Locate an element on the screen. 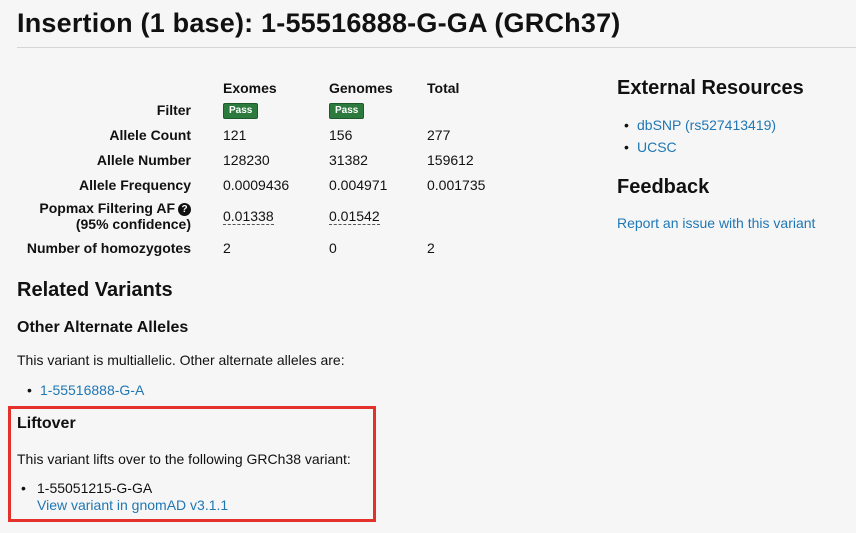 This screenshot has width=856, height=533. homozygotes-exomes: 2 is located at coordinates (227, 247).